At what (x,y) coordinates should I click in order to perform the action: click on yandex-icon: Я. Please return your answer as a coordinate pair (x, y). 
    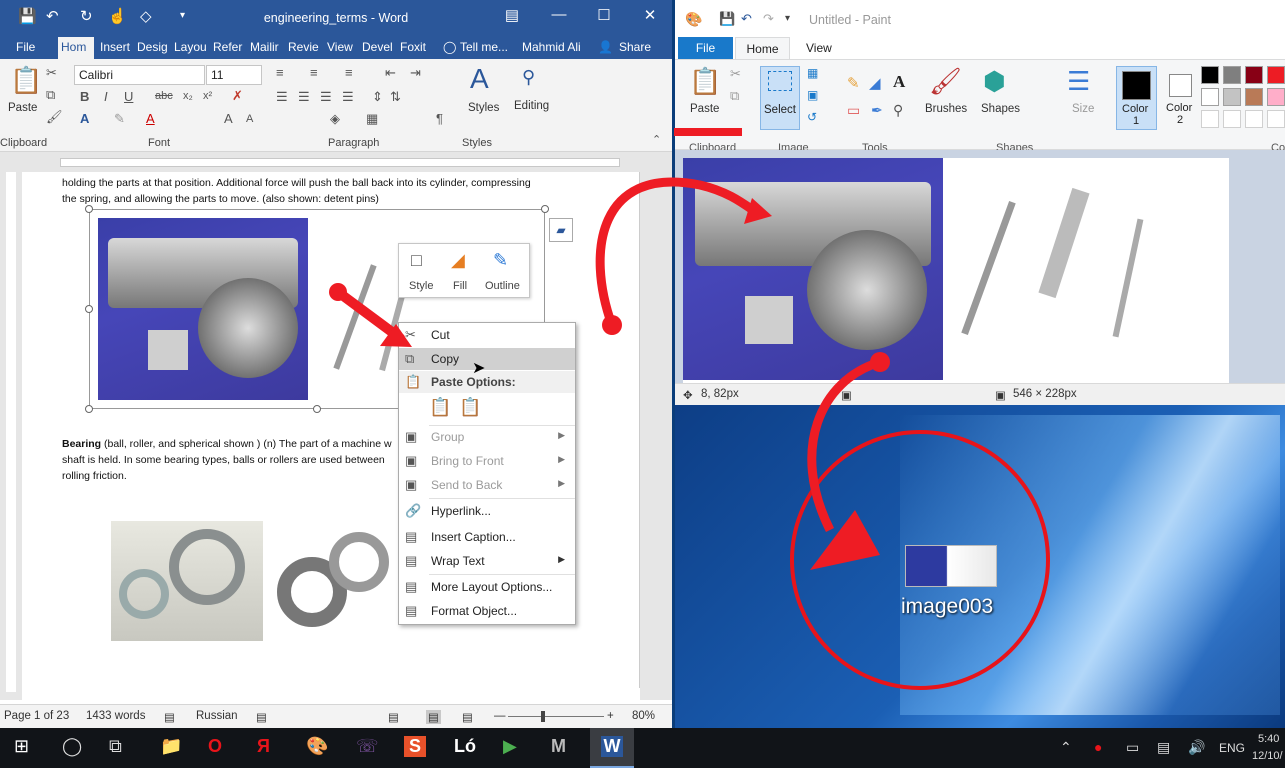
    Looking at the image, I should click on (263, 746).